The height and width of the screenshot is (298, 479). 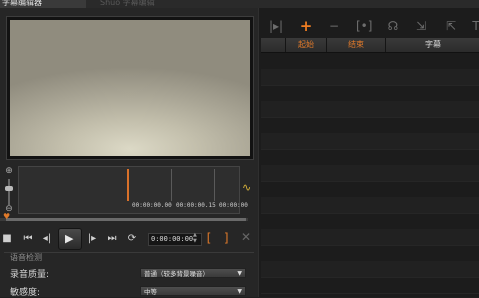 What do you see at coordinates (473, 26) in the screenshot?
I see `text-options-icon: T` at bounding box center [473, 26].